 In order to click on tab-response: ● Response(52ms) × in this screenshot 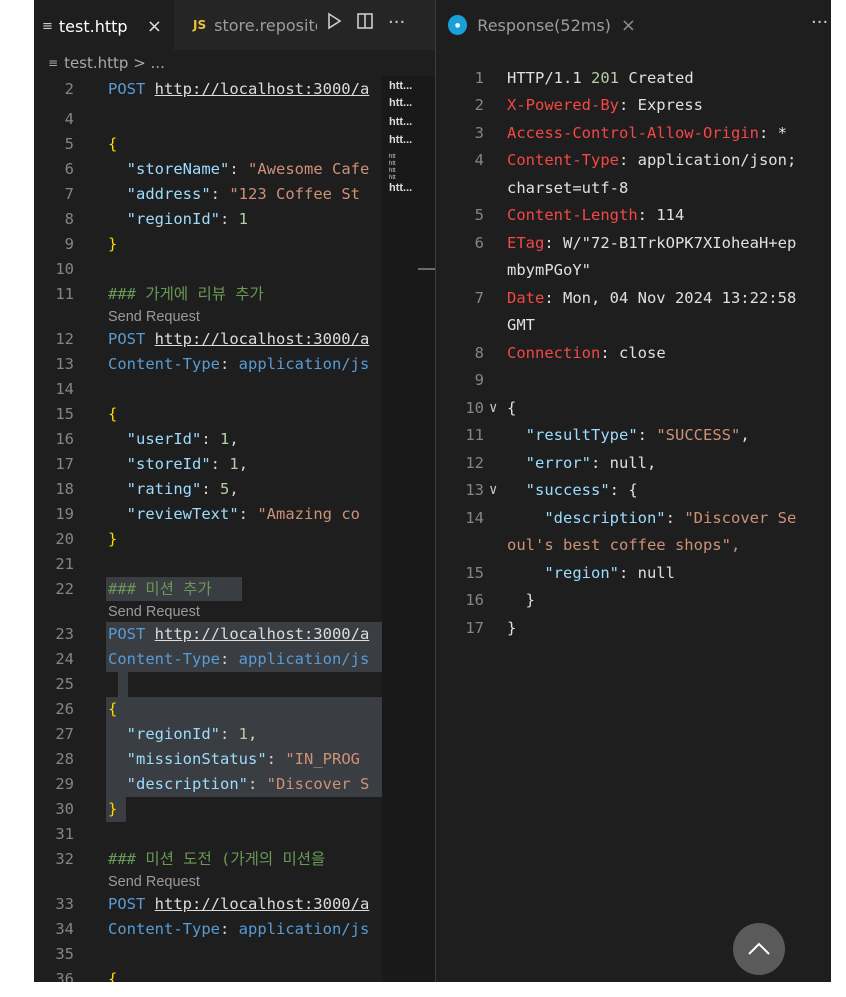, I will do `click(536, 25)`.